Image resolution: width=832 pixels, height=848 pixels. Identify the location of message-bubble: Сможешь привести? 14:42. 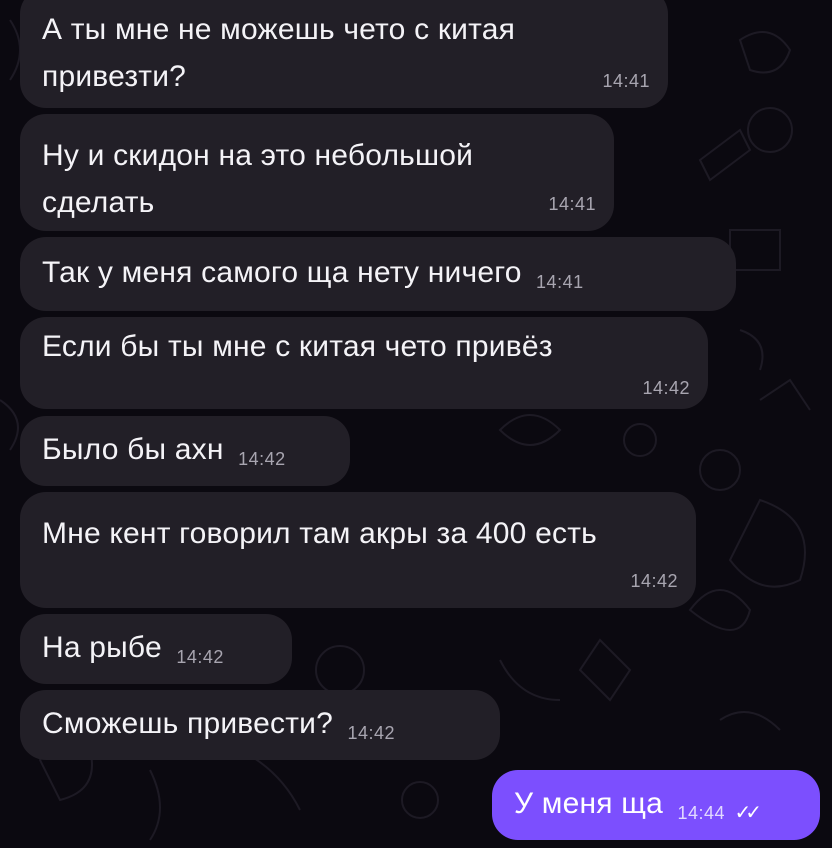
(260, 725).